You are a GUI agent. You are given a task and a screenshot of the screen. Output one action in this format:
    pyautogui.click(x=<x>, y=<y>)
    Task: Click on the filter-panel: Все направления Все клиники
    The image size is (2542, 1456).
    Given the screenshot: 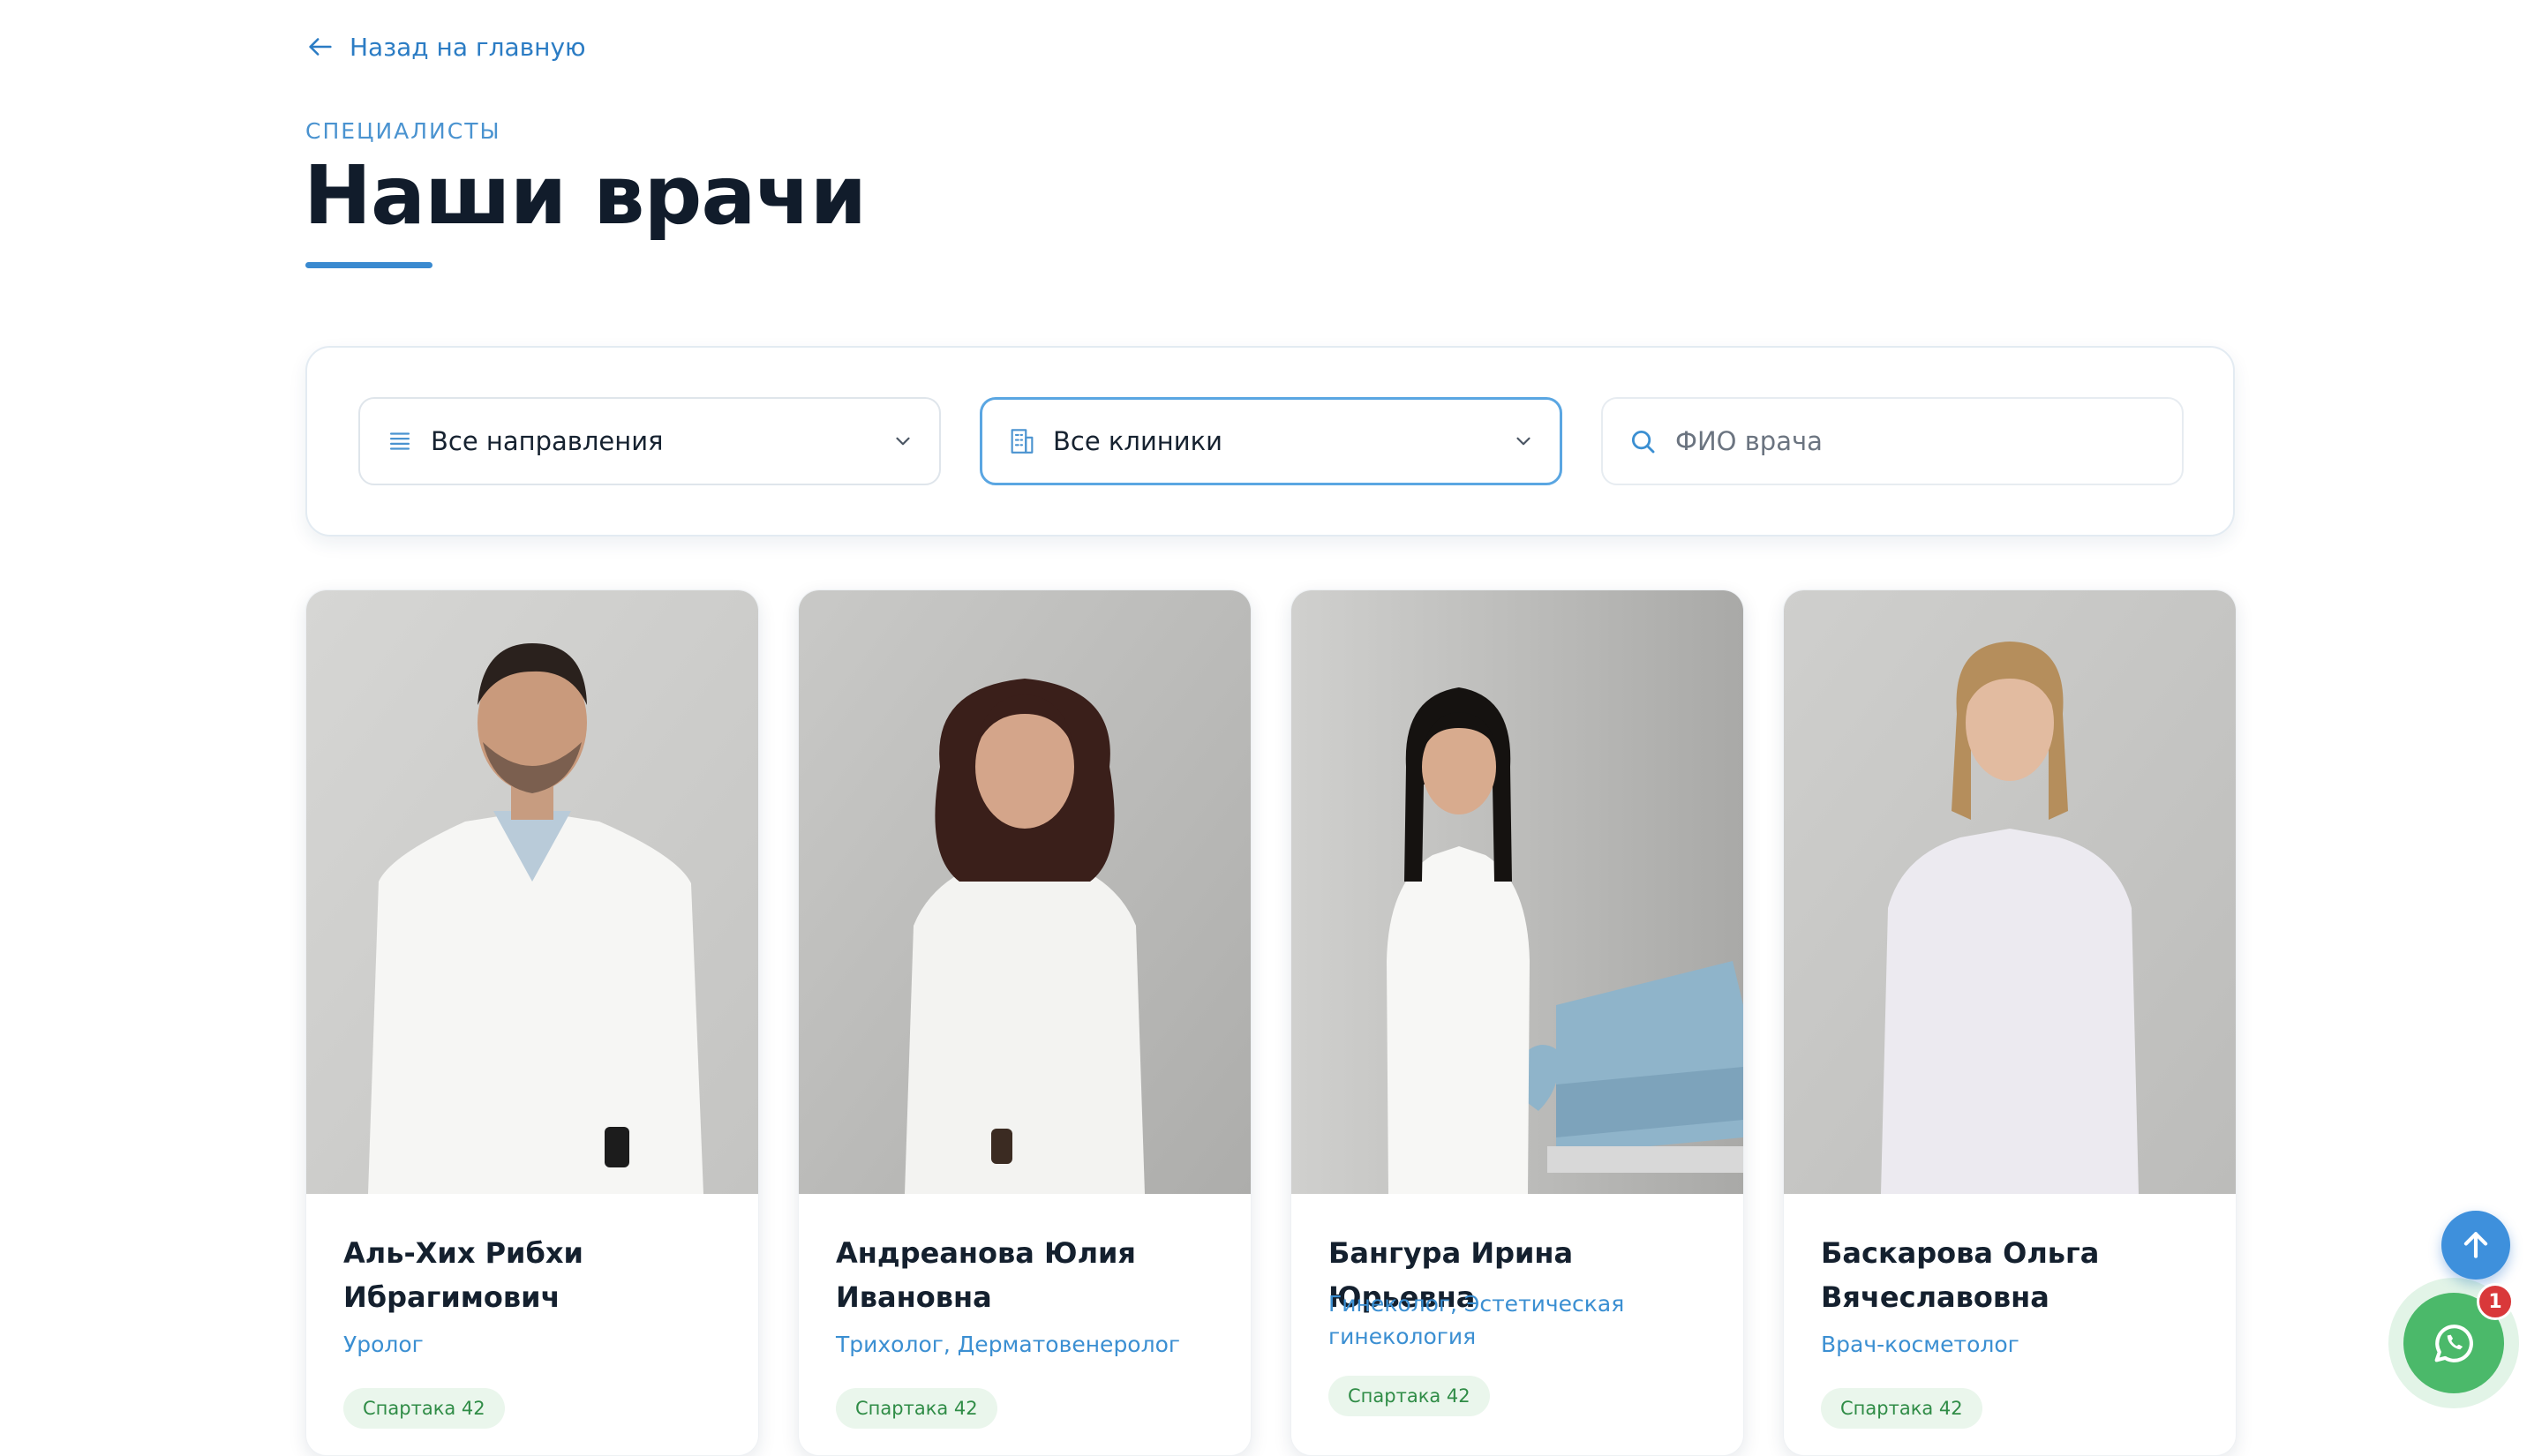 What is the action you would take?
    pyautogui.click(x=1270, y=441)
    